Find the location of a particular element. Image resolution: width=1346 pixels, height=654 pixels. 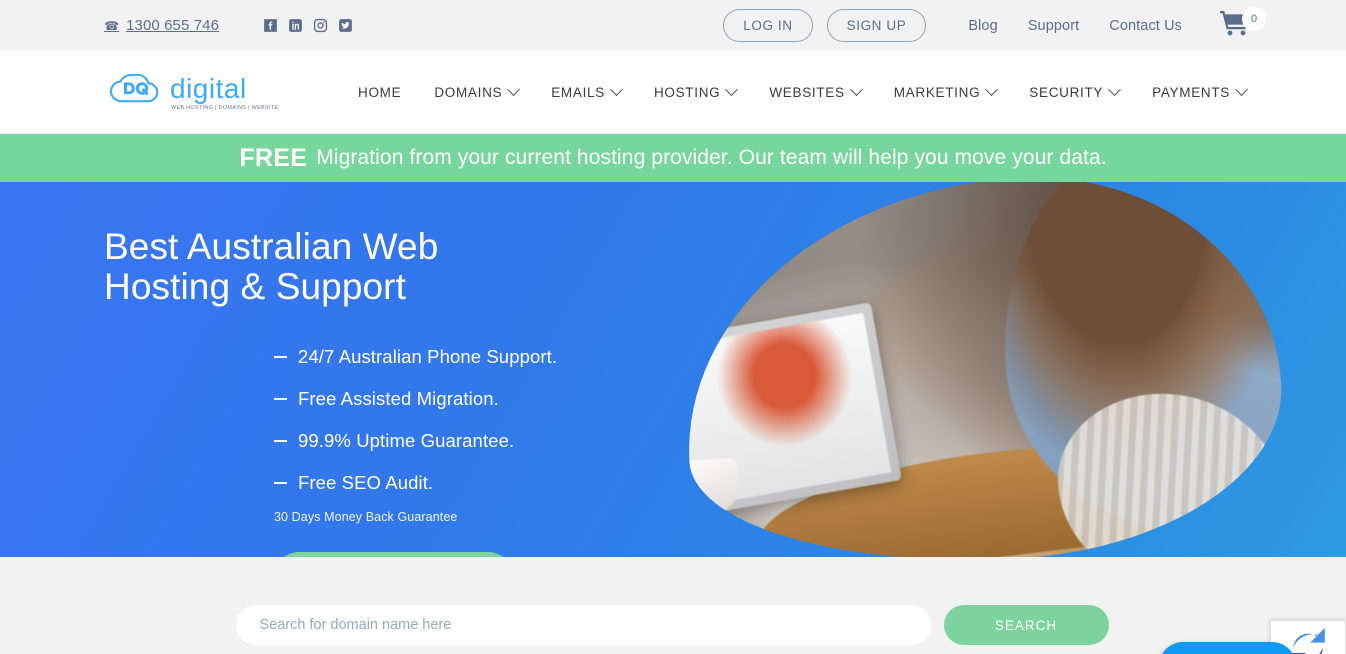

domain-search-input is located at coordinates (583, 625).